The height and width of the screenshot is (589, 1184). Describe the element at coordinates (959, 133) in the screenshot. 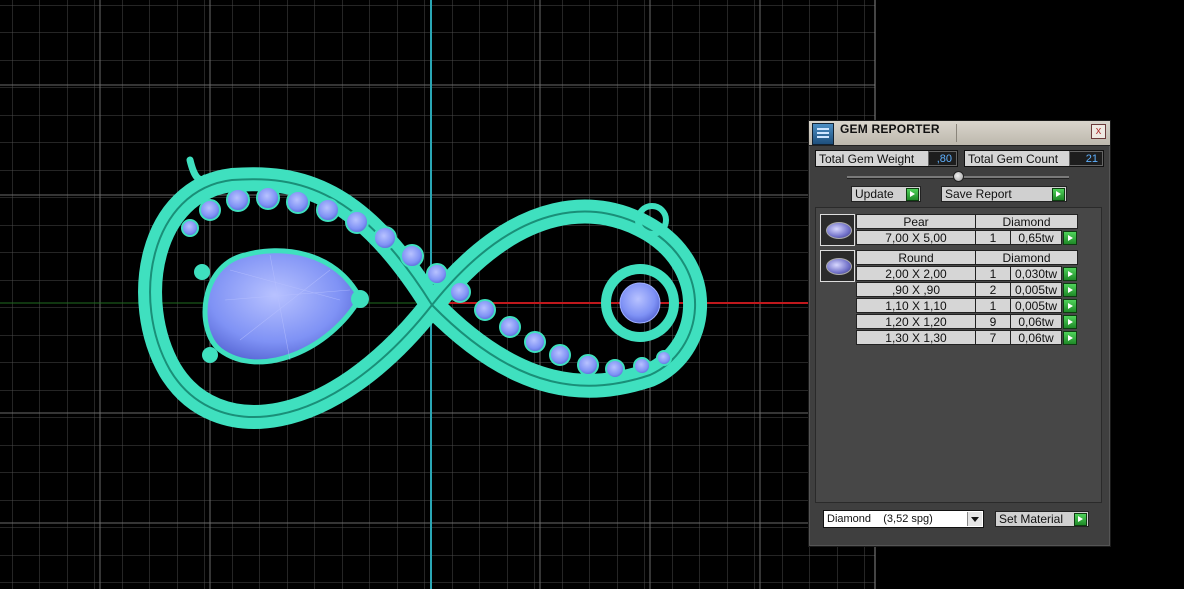

I see `panel-titlebar: GEM REPORTER x` at that location.